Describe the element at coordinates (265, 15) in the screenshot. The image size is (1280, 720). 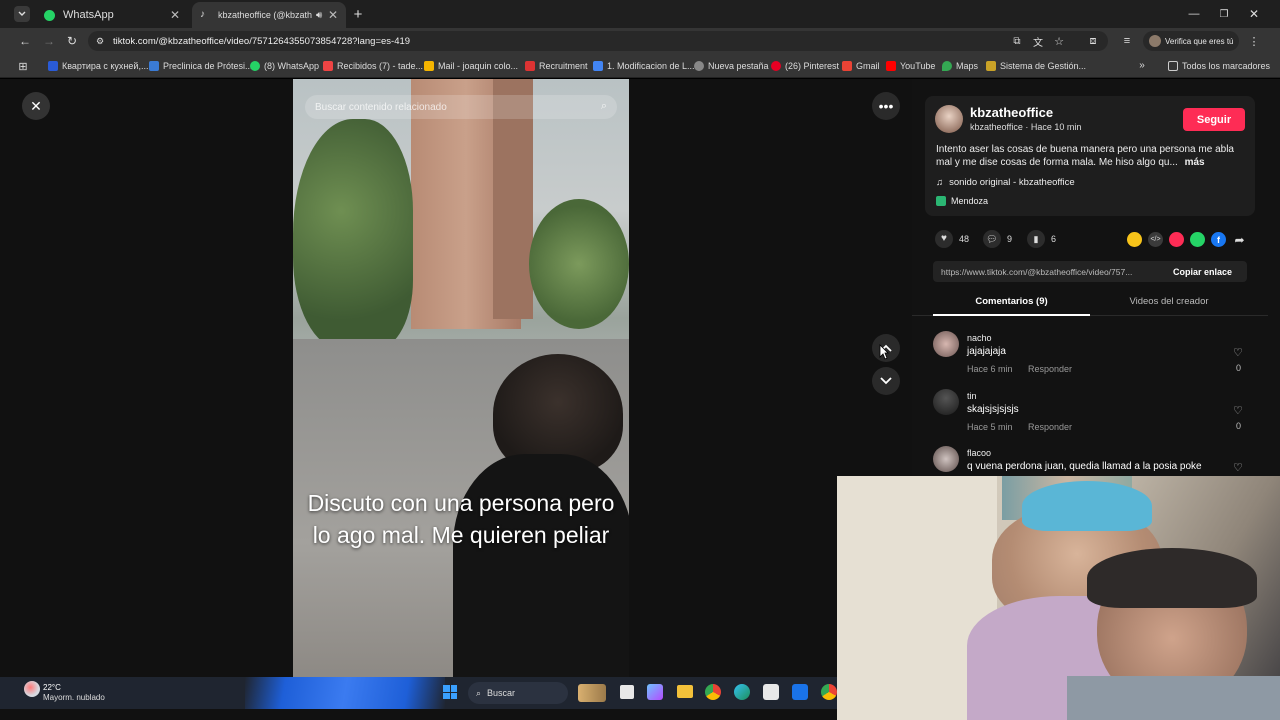
I see `tab-label: kbzatheoffice (@kbzatheoff` at that location.